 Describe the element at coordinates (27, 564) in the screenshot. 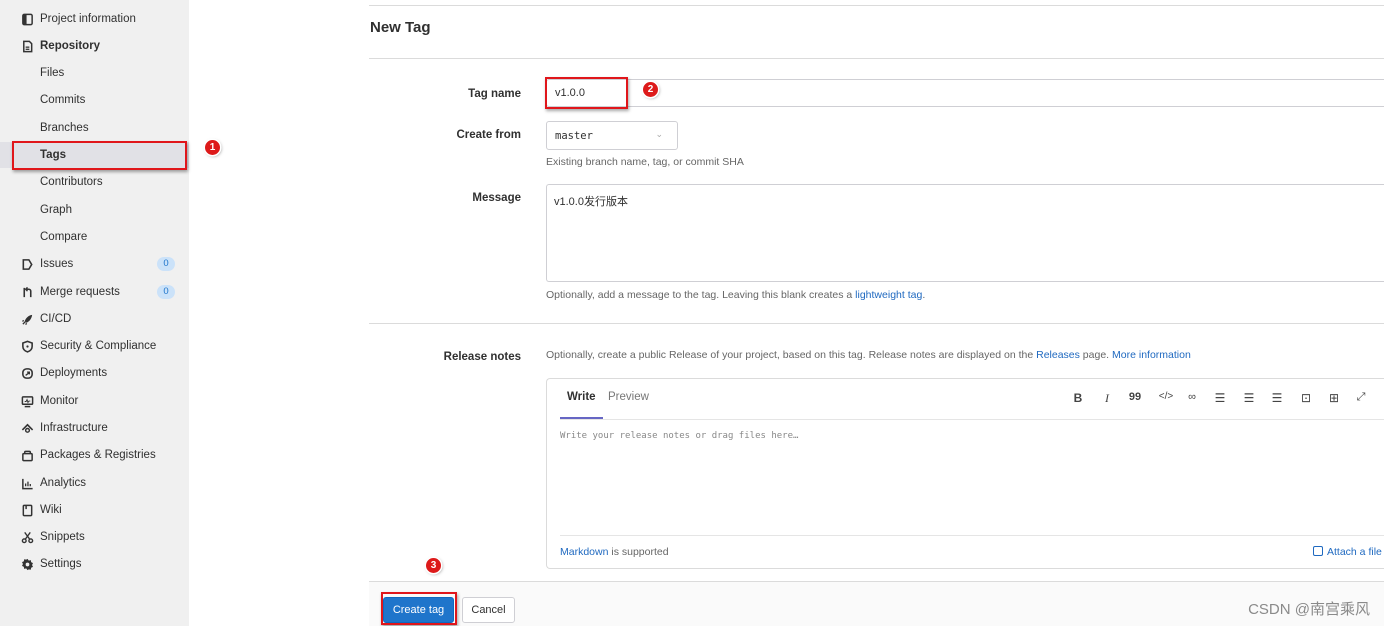

I see `gear-icon` at that location.